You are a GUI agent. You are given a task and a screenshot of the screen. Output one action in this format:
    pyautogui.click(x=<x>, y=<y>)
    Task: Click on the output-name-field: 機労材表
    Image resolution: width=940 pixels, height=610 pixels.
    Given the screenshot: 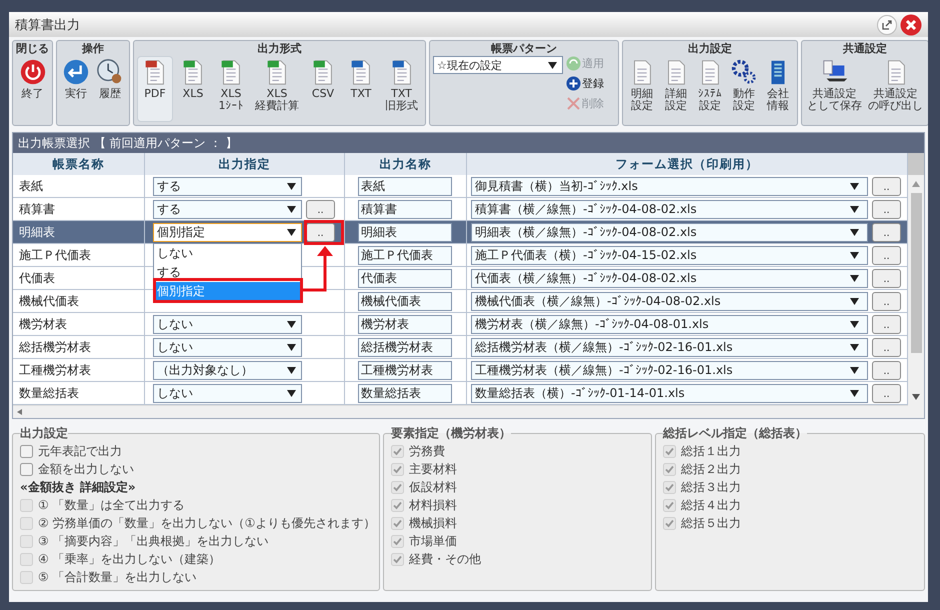 What is the action you would take?
    pyautogui.click(x=405, y=324)
    